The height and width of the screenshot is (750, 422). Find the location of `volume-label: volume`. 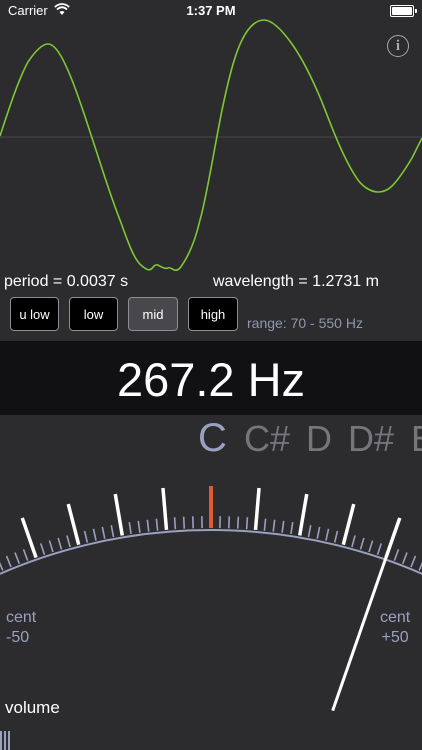

volume-label: volume is located at coordinates (32, 707).